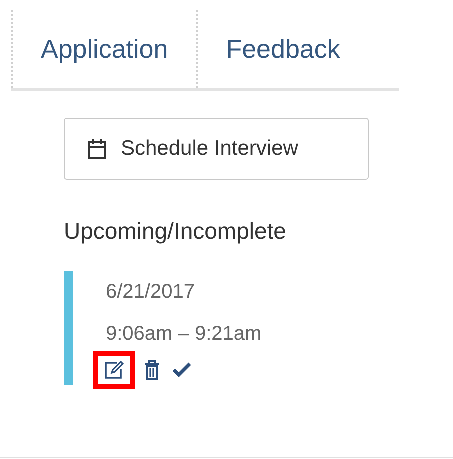 The width and height of the screenshot is (453, 459). I want to click on trash-icon, so click(152, 370).